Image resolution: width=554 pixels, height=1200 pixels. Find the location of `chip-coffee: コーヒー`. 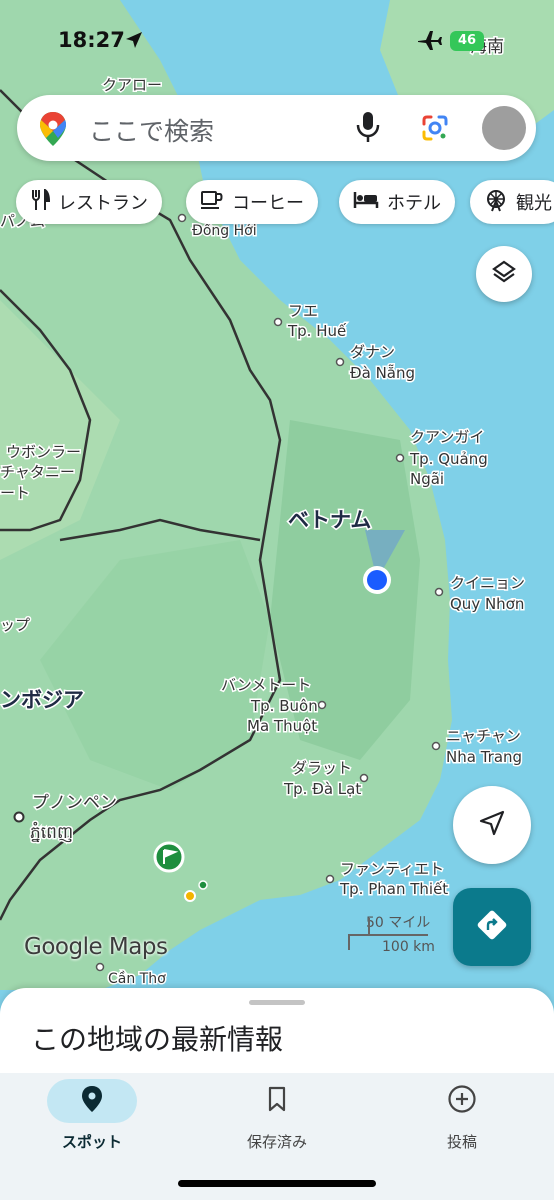

chip-coffee: コーヒー is located at coordinates (252, 202).